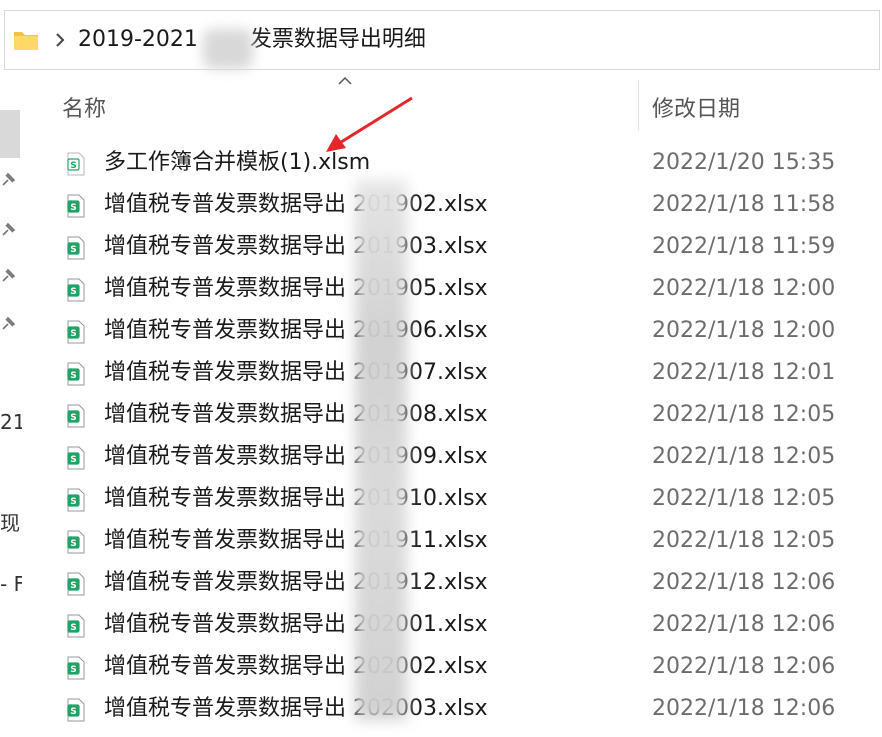 This screenshot has width=882, height=737. I want to click on column-divider, so click(638, 105).